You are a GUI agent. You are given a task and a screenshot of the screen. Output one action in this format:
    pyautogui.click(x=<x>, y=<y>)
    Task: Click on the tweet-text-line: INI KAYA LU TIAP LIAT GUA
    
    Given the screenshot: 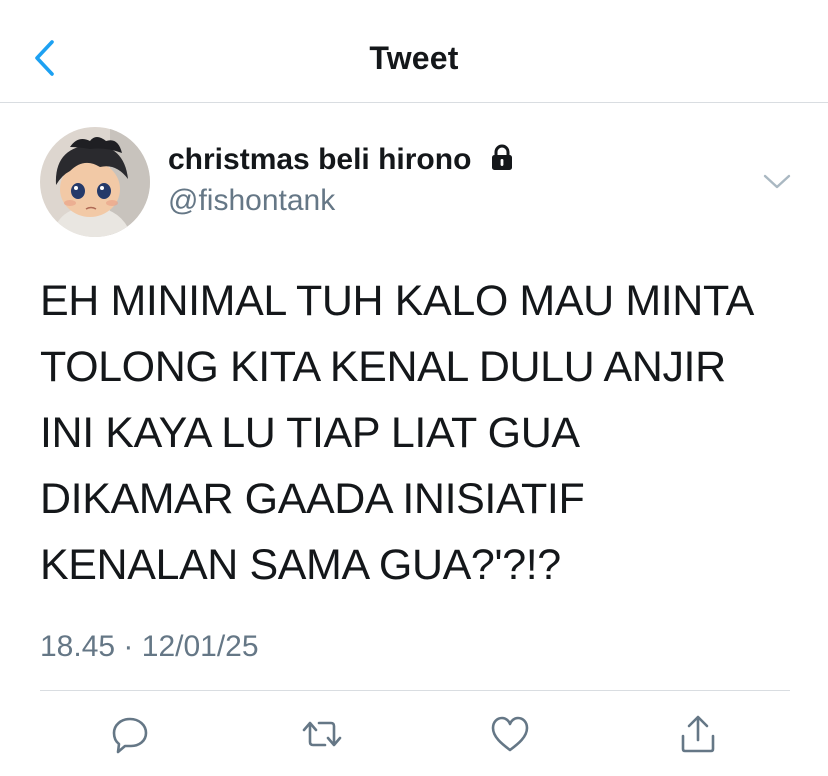 What is the action you would take?
    pyautogui.click(x=310, y=433)
    